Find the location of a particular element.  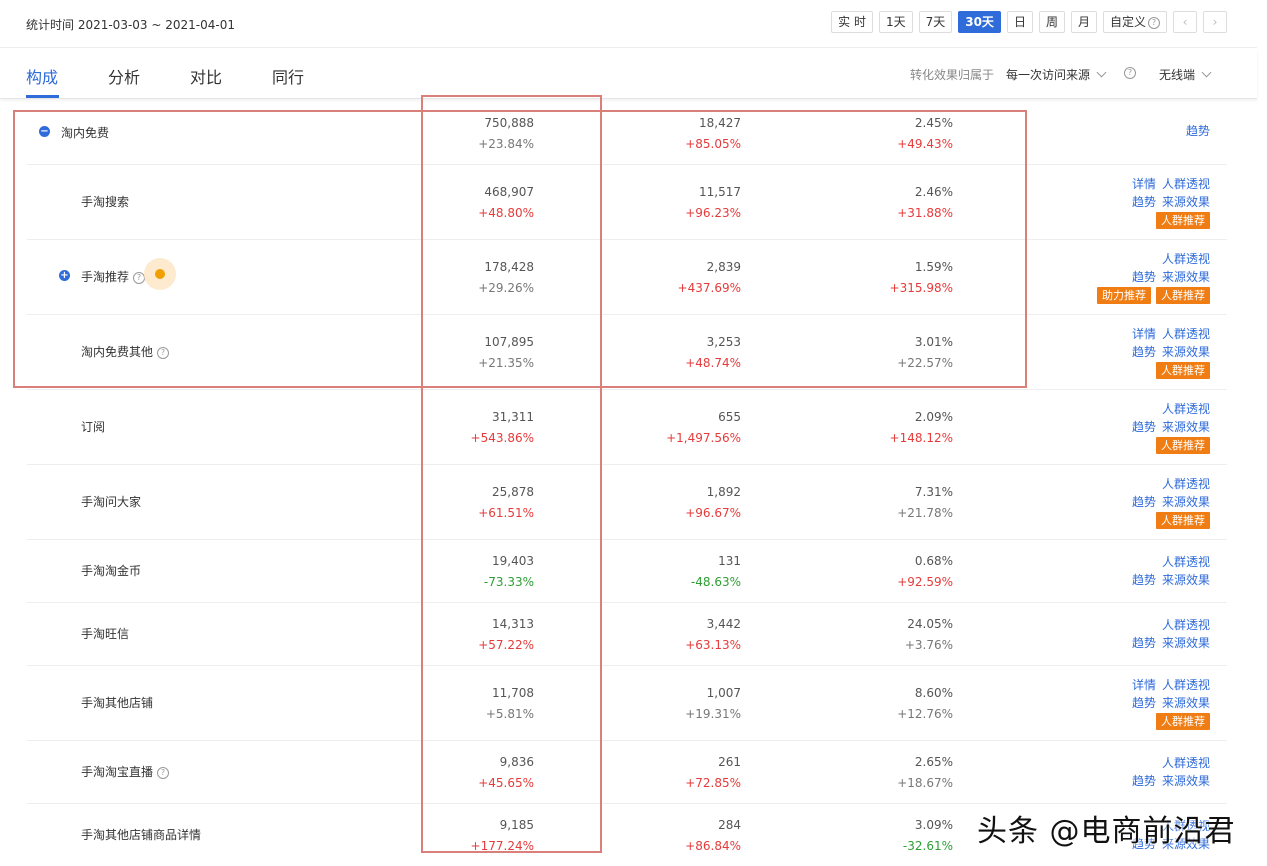

period-label: 统计时间 2021-03-03 ~ 2021-04-01 is located at coordinates (130, 24).